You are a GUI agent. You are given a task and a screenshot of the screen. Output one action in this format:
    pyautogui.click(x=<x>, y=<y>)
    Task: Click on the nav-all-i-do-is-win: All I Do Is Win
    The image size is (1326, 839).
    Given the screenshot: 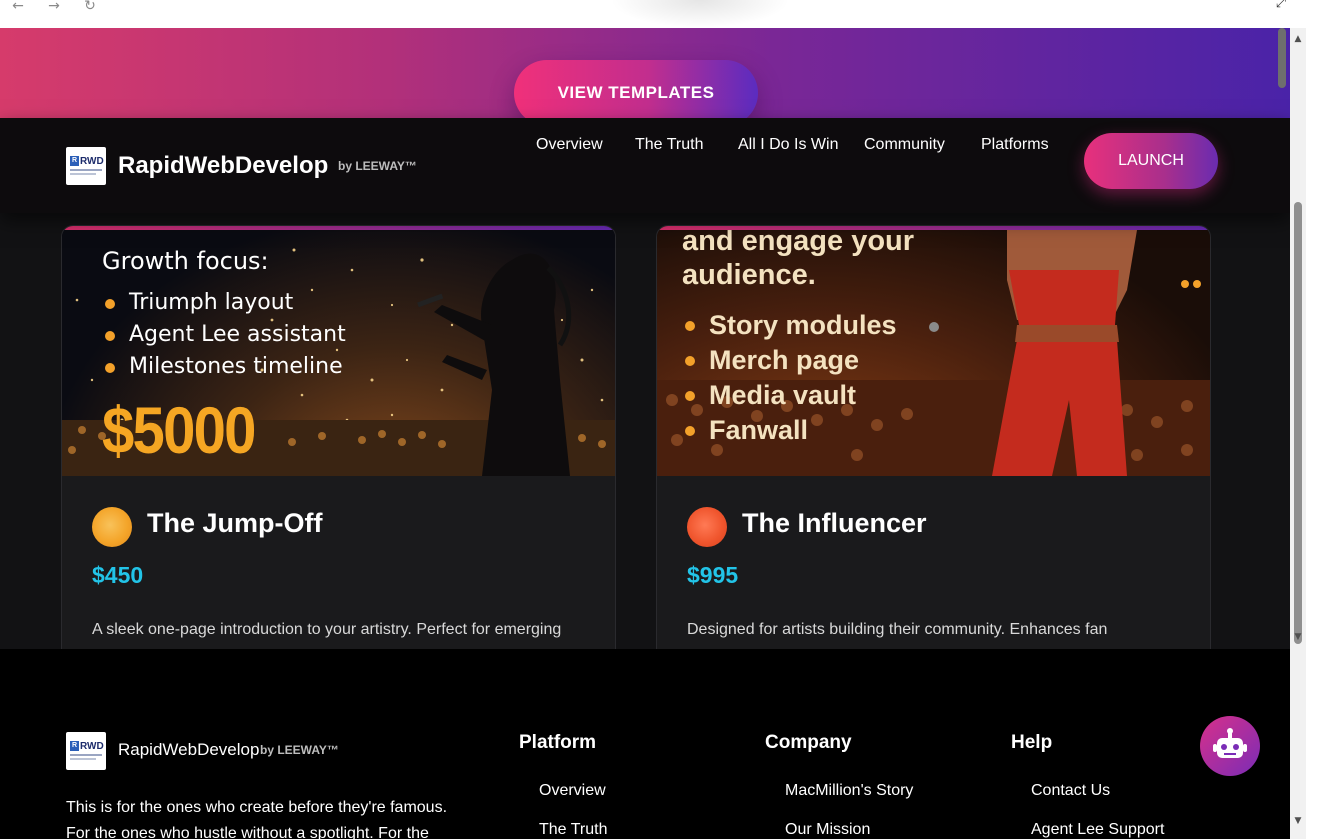 What is the action you would take?
    pyautogui.click(x=788, y=145)
    